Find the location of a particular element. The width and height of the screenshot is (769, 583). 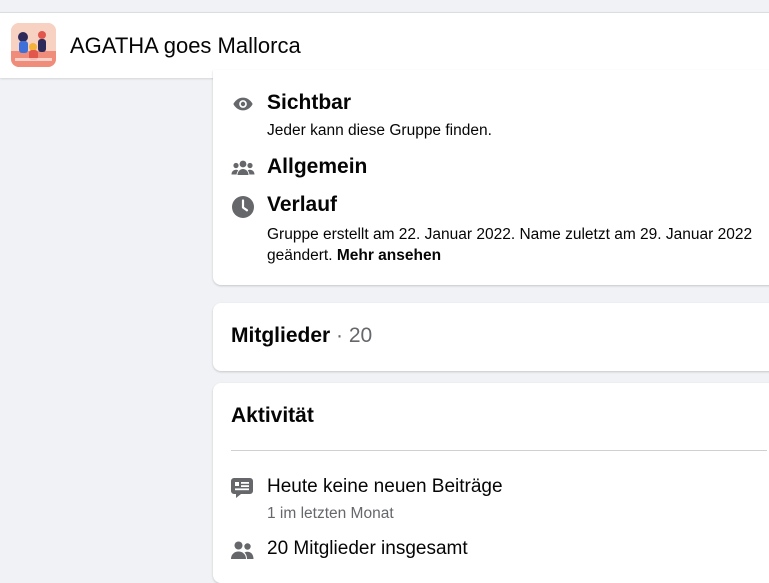

group-header: AGATHA goes Mallorca is located at coordinates (384, 45).